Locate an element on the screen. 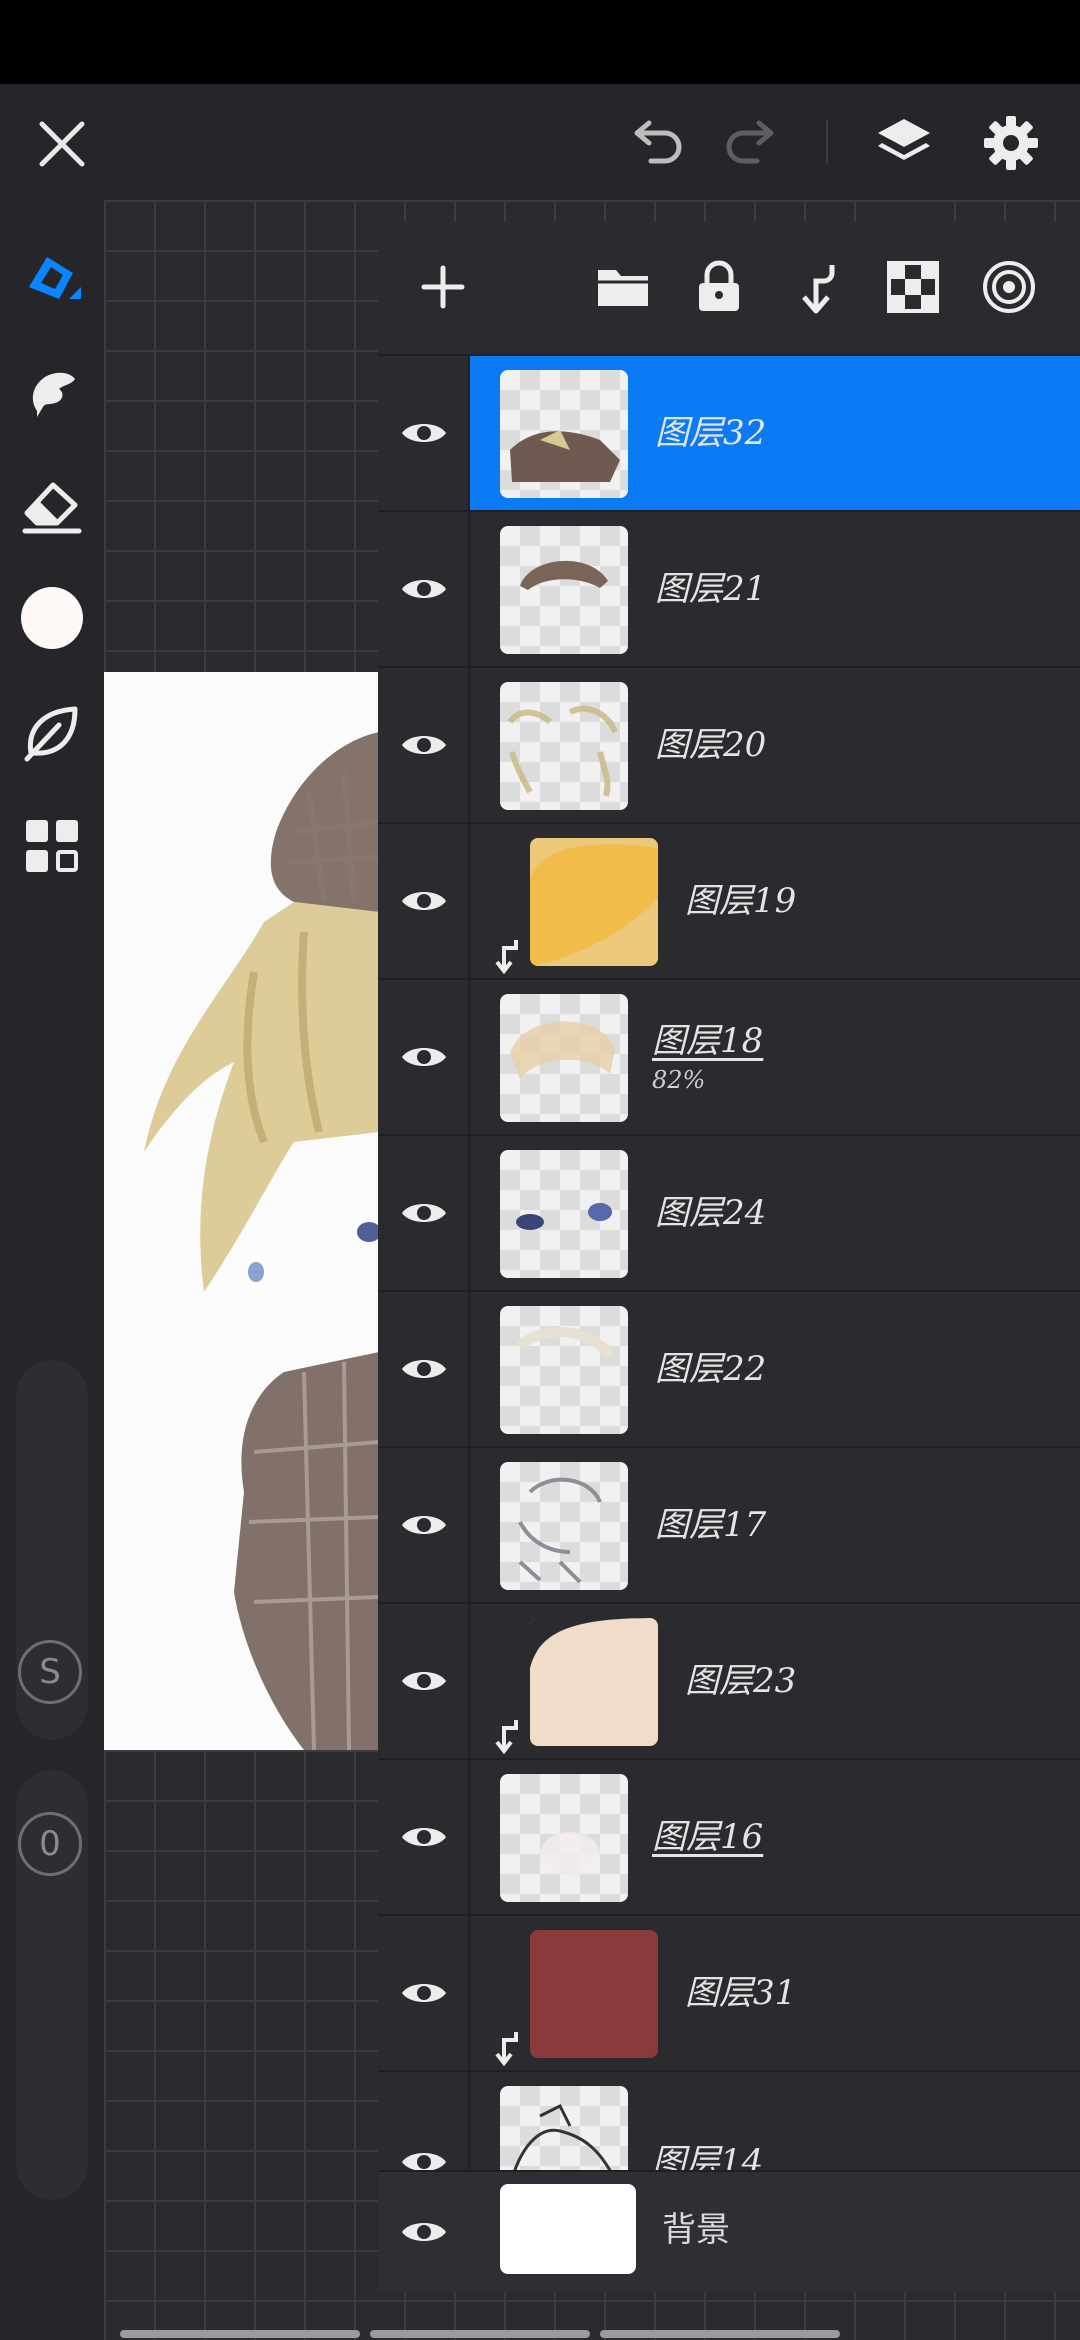  layers-panel-toolbar is located at coordinates (729, 288).